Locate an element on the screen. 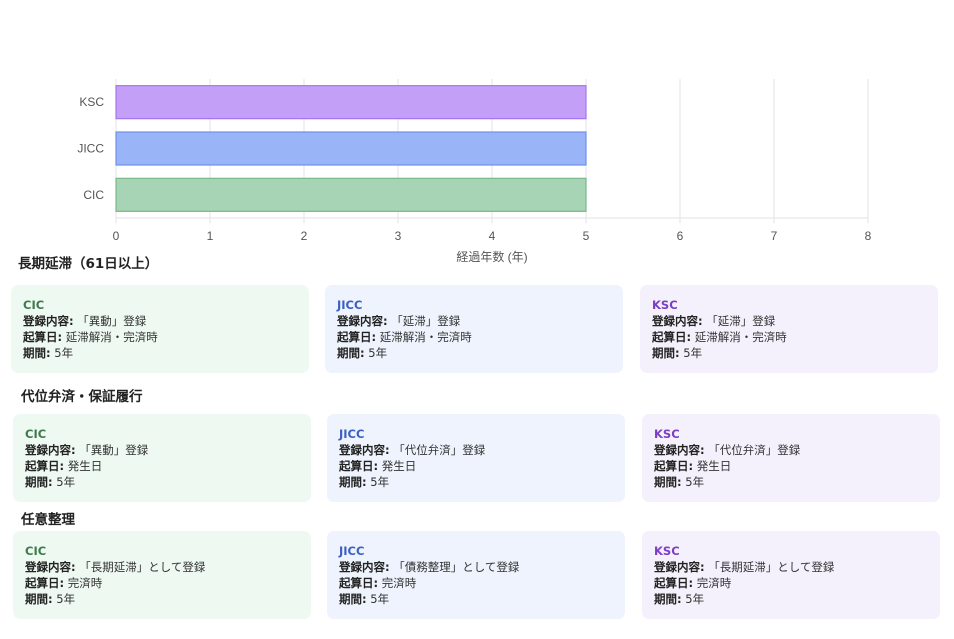 Image resolution: width=954 pixels, height=639 pixels. registration-row: 登録内容: 「延滞」登録 is located at coordinates (789, 321).